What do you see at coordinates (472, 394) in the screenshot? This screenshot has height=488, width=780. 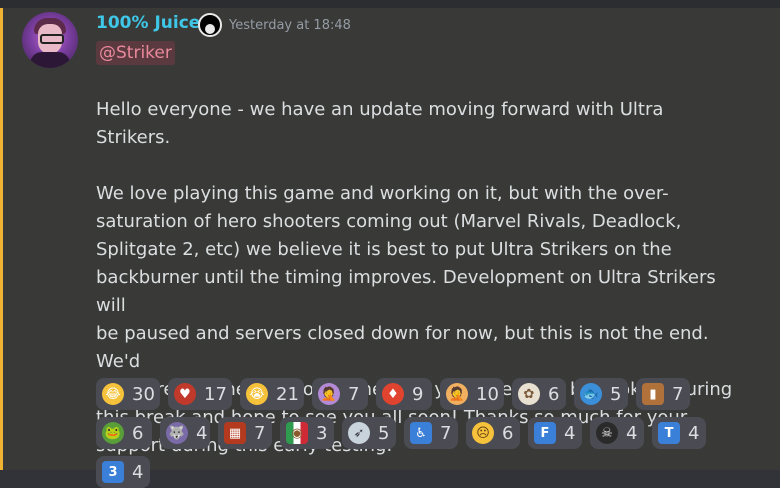 I see `reaction-person-facepalm: 🤦 10` at bounding box center [472, 394].